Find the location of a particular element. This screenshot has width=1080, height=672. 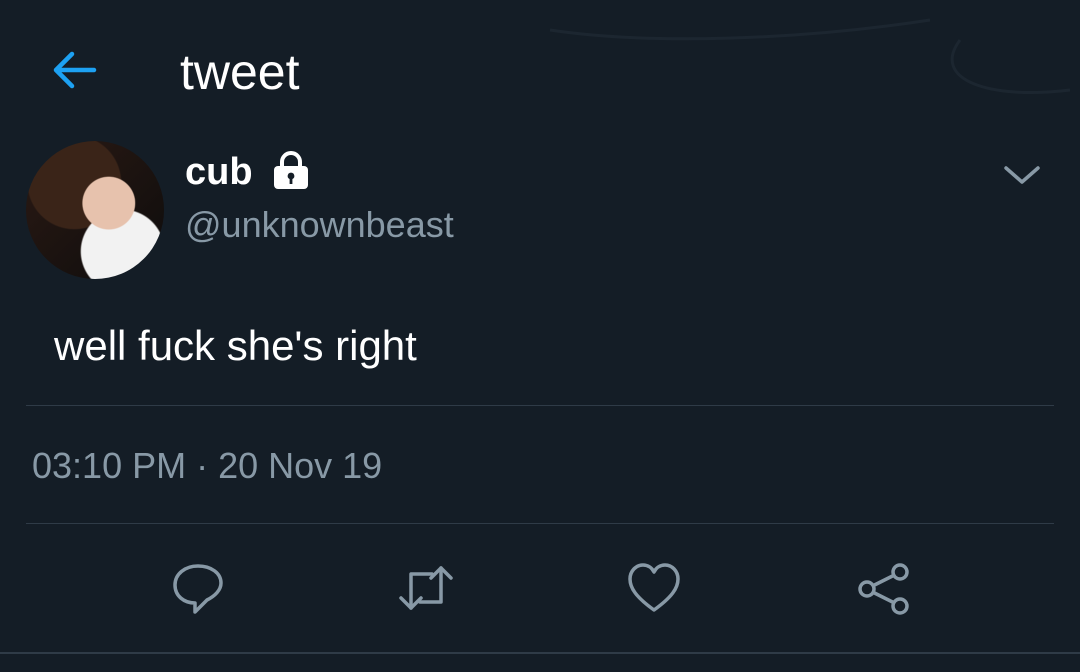

like-button is located at coordinates (654, 588).